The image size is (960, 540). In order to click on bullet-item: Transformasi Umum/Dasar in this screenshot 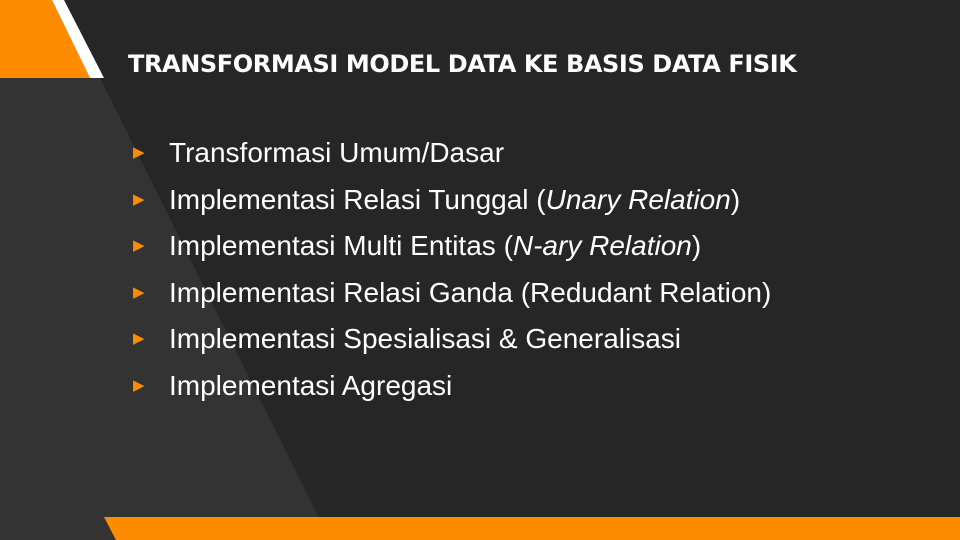, I will do `click(452, 153)`.